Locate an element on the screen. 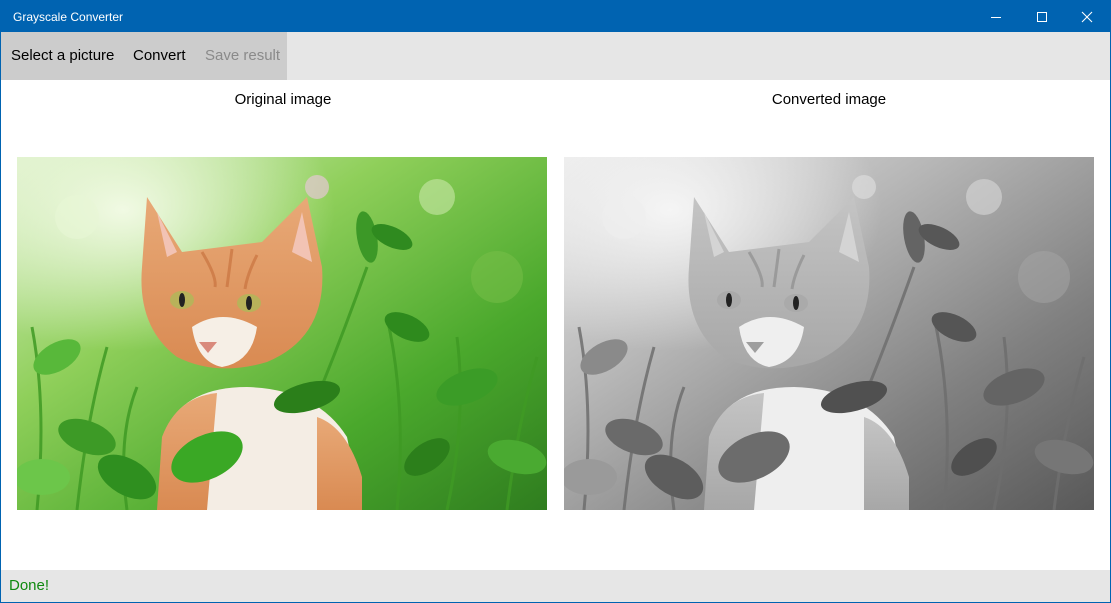  title-bar: Grayscale Converter is located at coordinates (555, 16).